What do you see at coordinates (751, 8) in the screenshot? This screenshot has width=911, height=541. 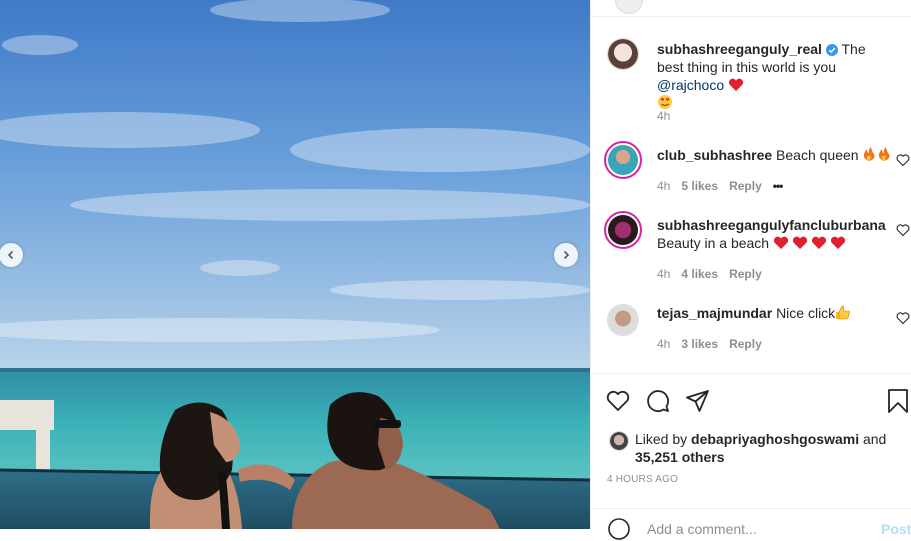 I see `post-header-strip` at bounding box center [751, 8].